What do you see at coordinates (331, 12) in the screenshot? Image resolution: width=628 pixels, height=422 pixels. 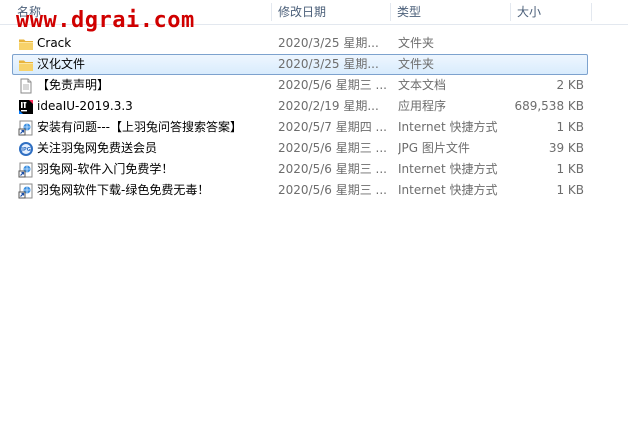 I see `column-header-date: 修改日期` at bounding box center [331, 12].